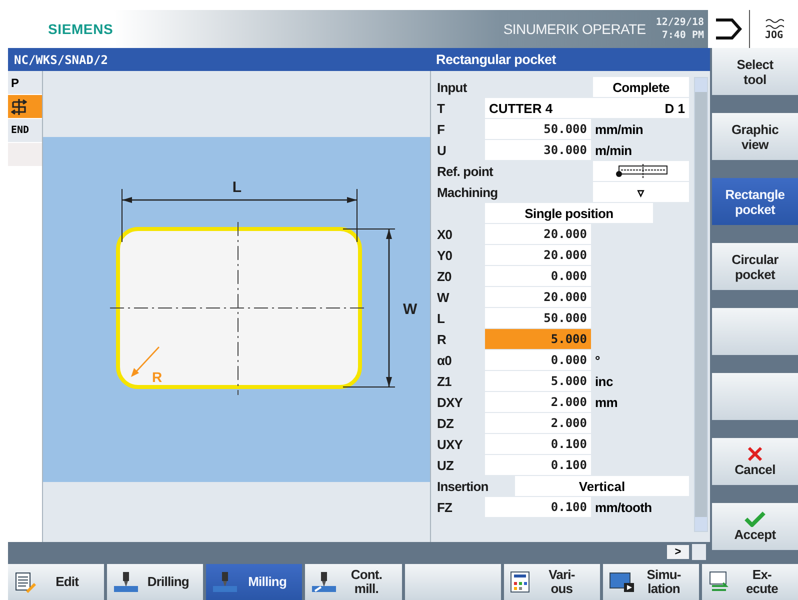 The image size is (798, 600). Describe the element at coordinates (450, 403) in the screenshot. I see `field-label: DXY` at that location.